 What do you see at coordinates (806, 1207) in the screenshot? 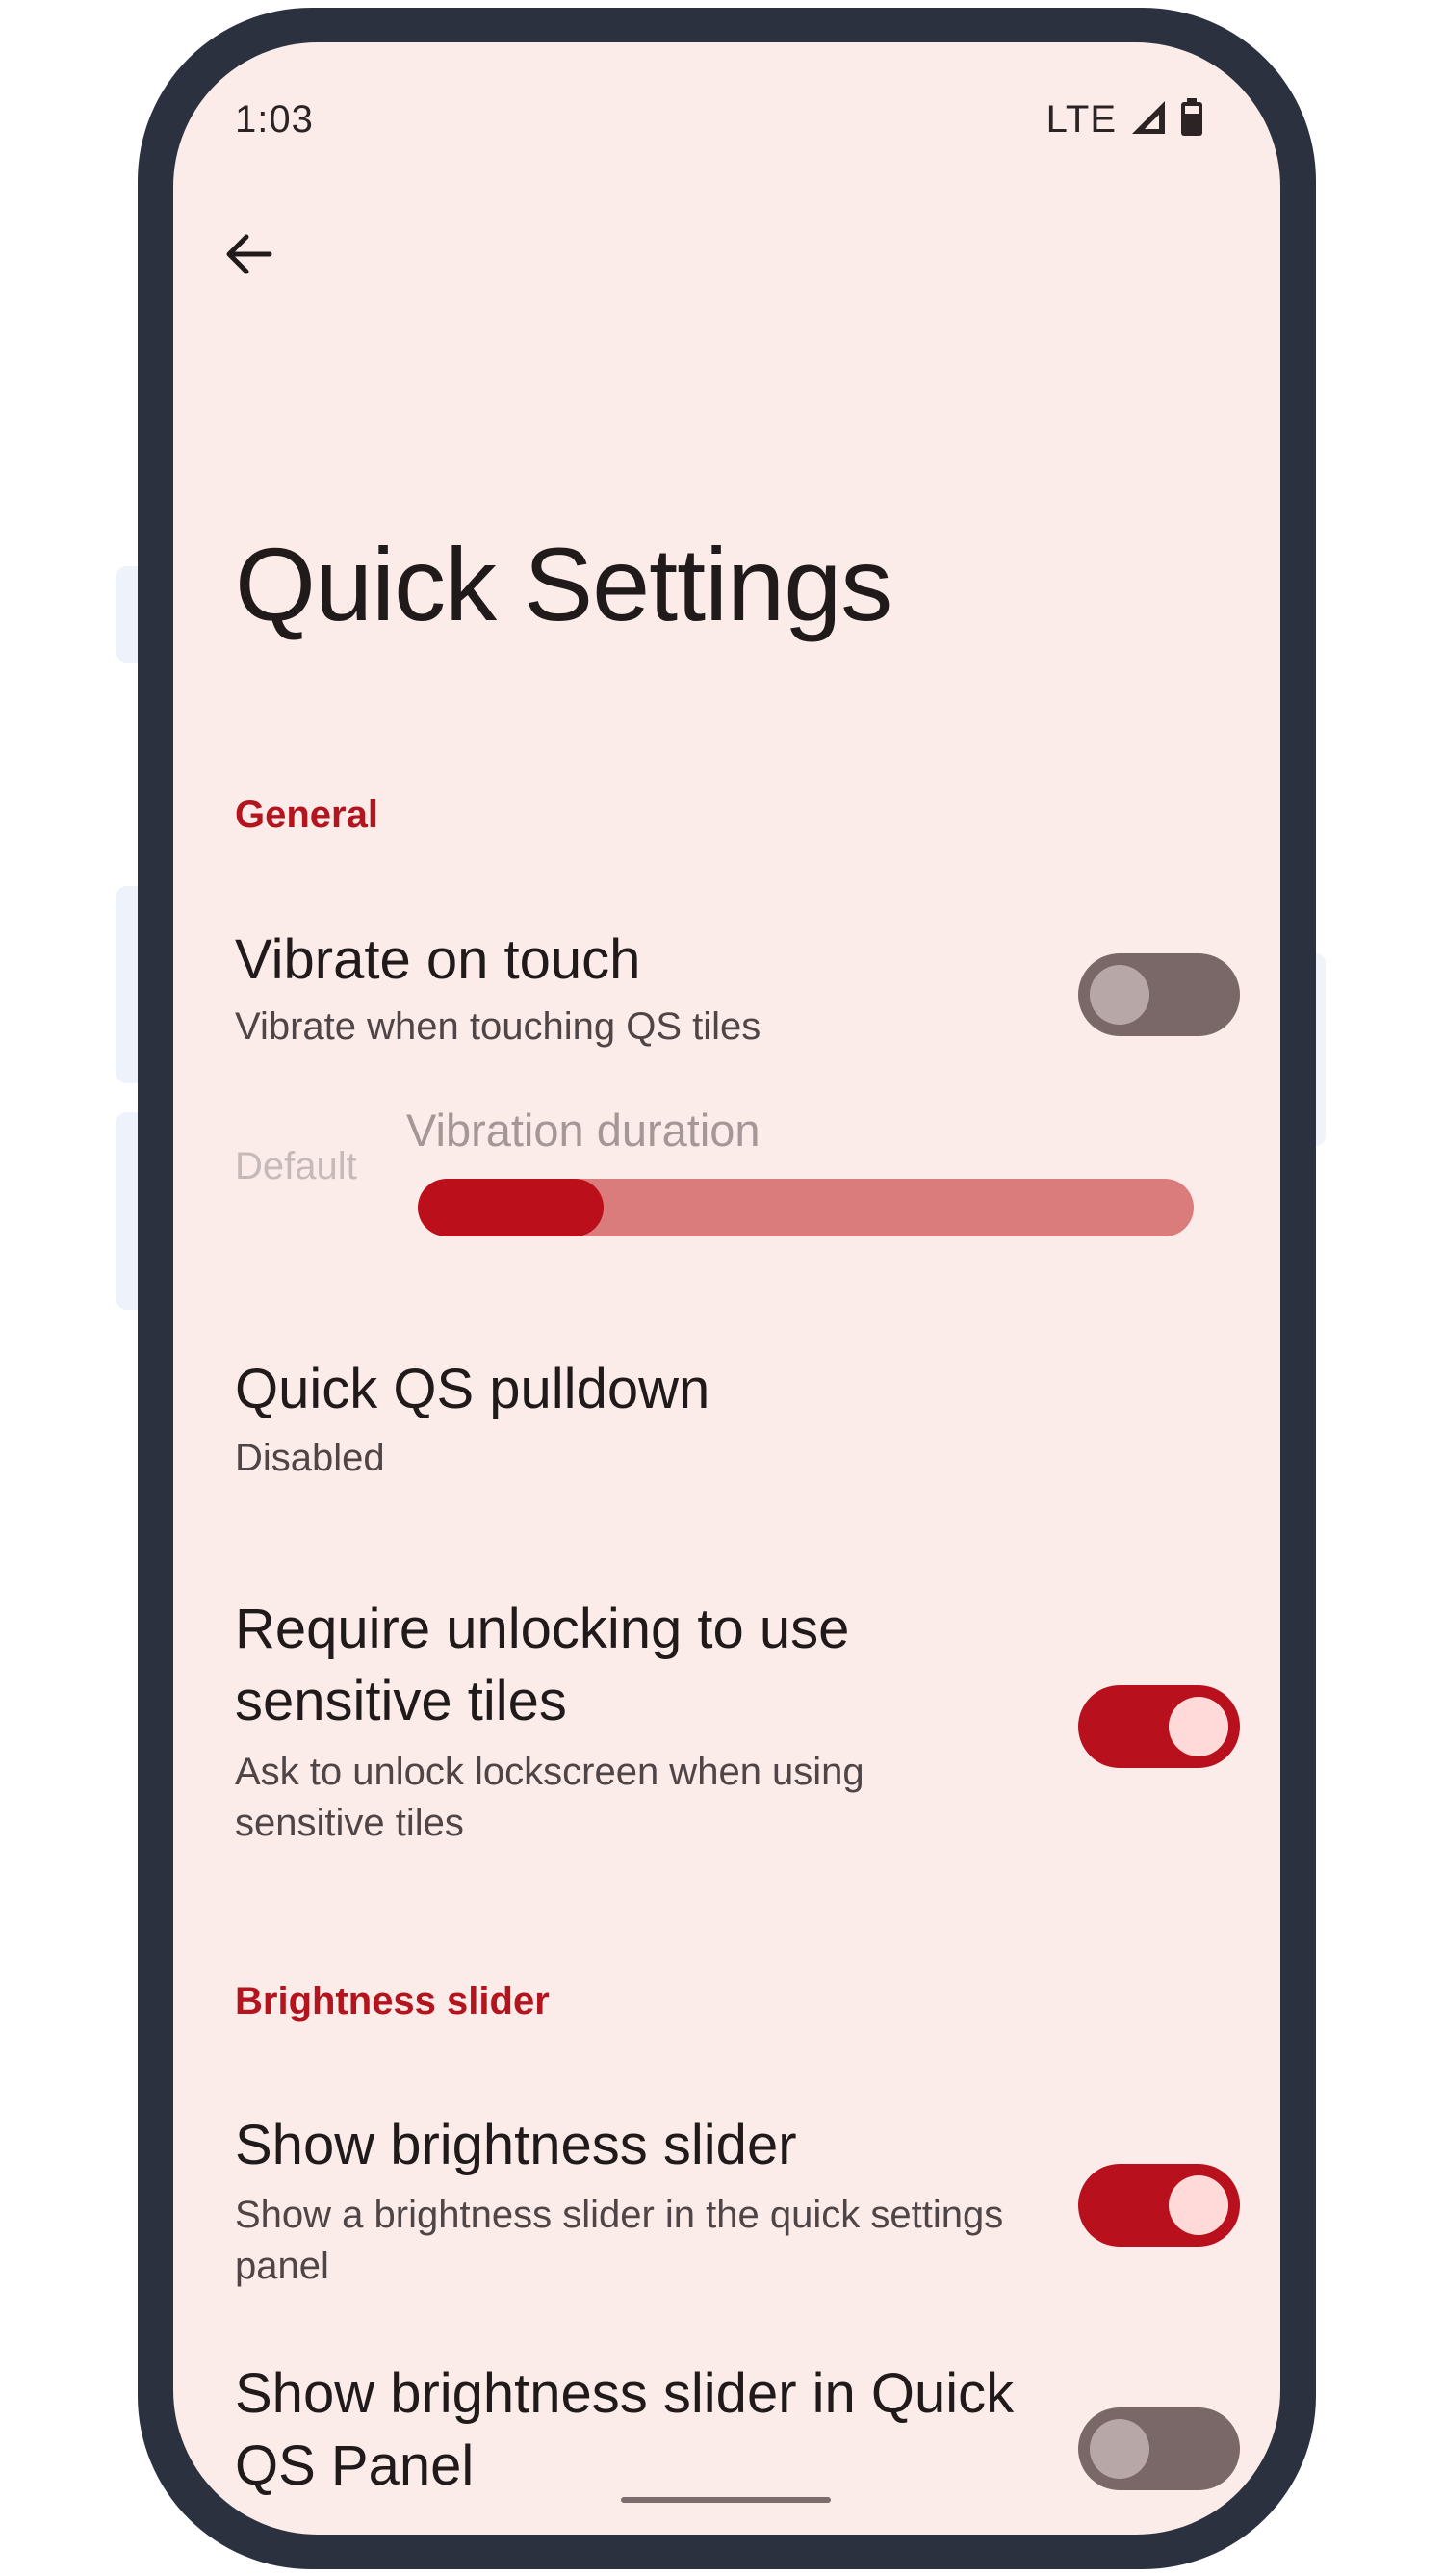
I see `vibration-duration-slider` at bounding box center [806, 1207].